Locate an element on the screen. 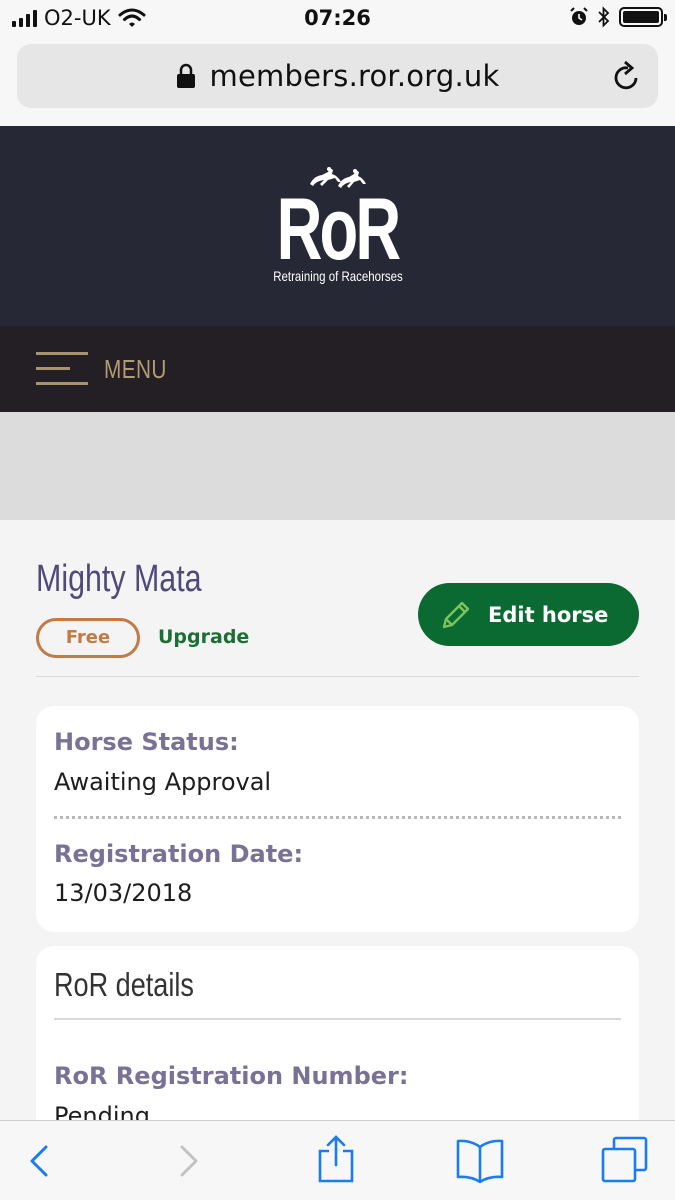 The width and height of the screenshot is (675, 1200). battery-icon is located at coordinates (643, 17).